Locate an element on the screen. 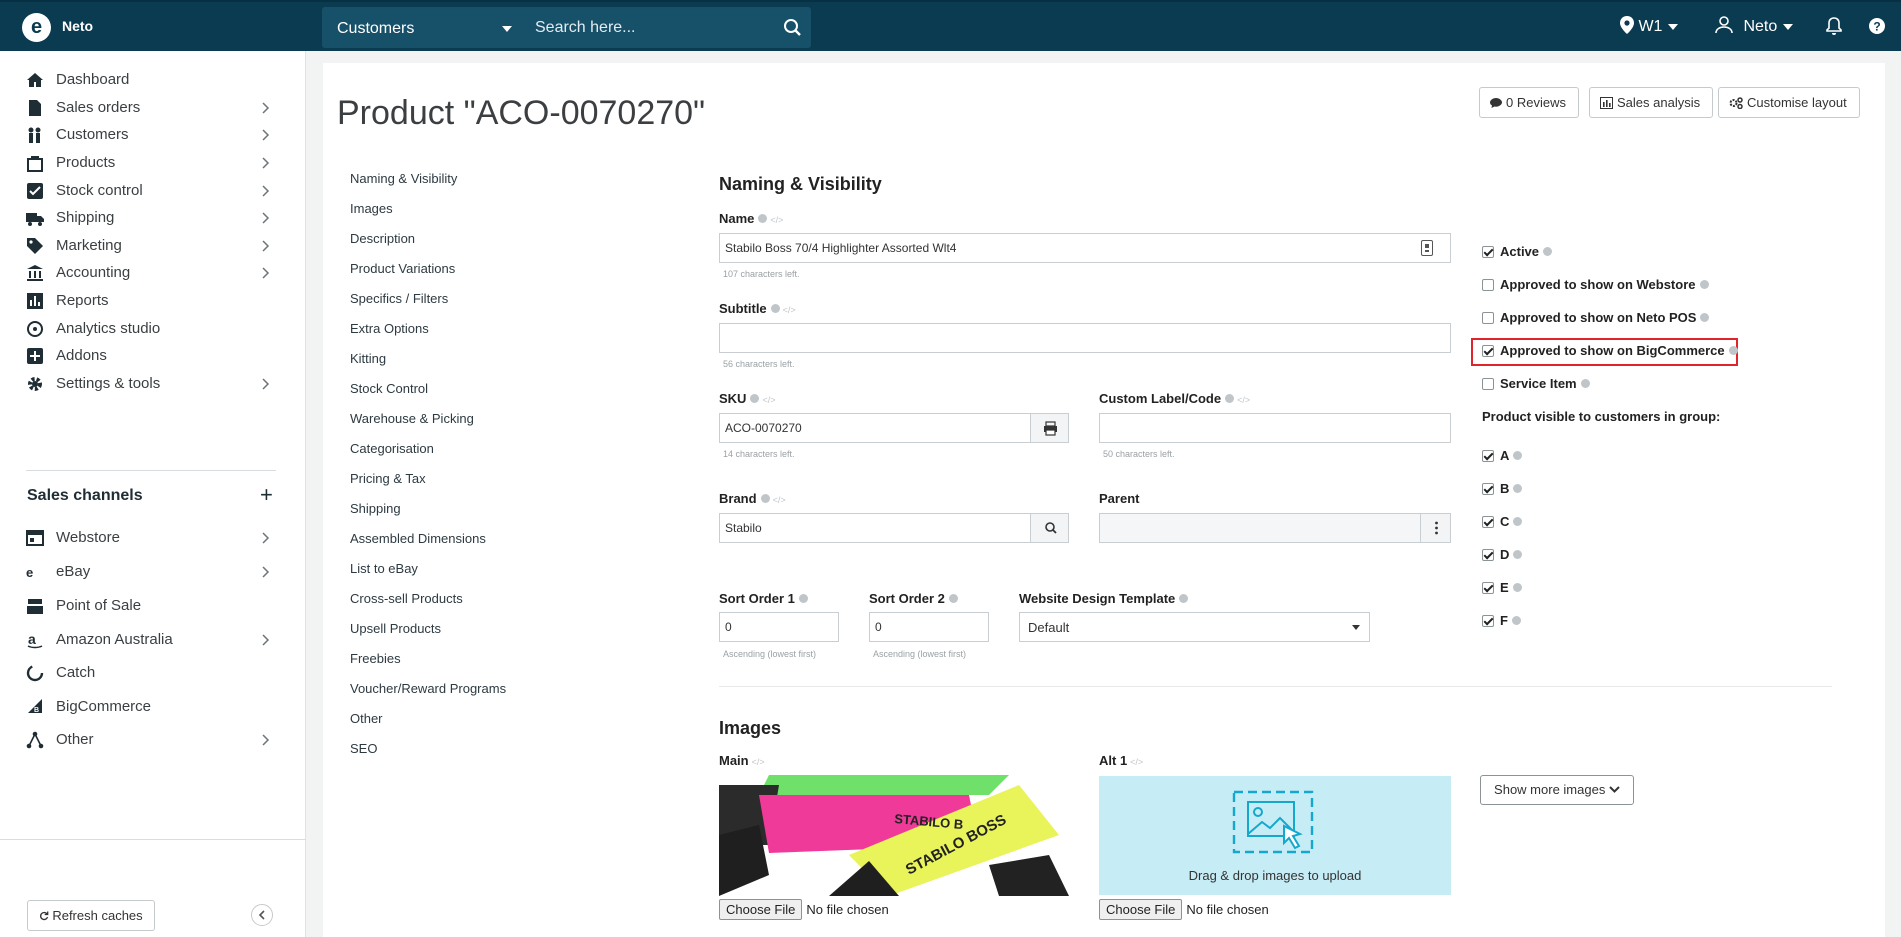 Image resolution: width=1901 pixels, height=937 pixels. sort-order-2-input is located at coordinates (929, 627).